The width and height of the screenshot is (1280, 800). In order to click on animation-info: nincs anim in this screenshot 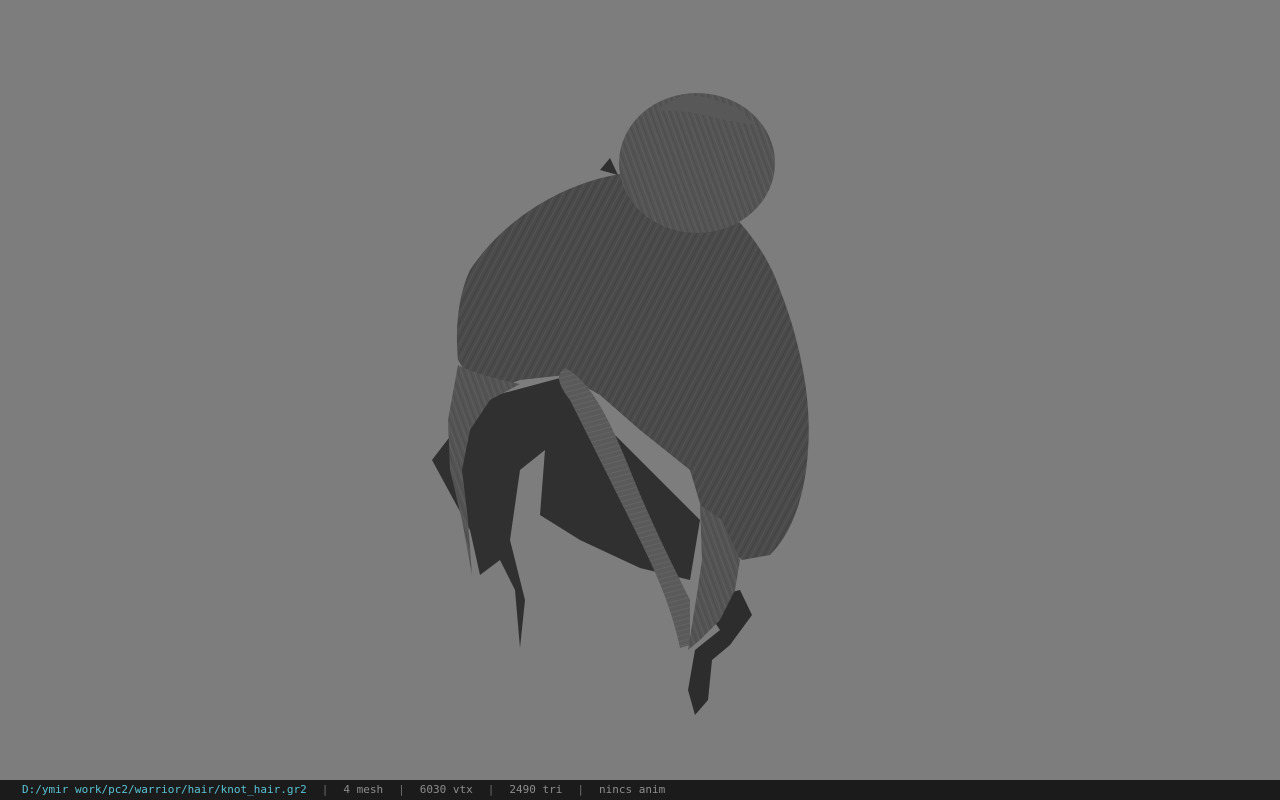, I will do `click(632, 789)`.